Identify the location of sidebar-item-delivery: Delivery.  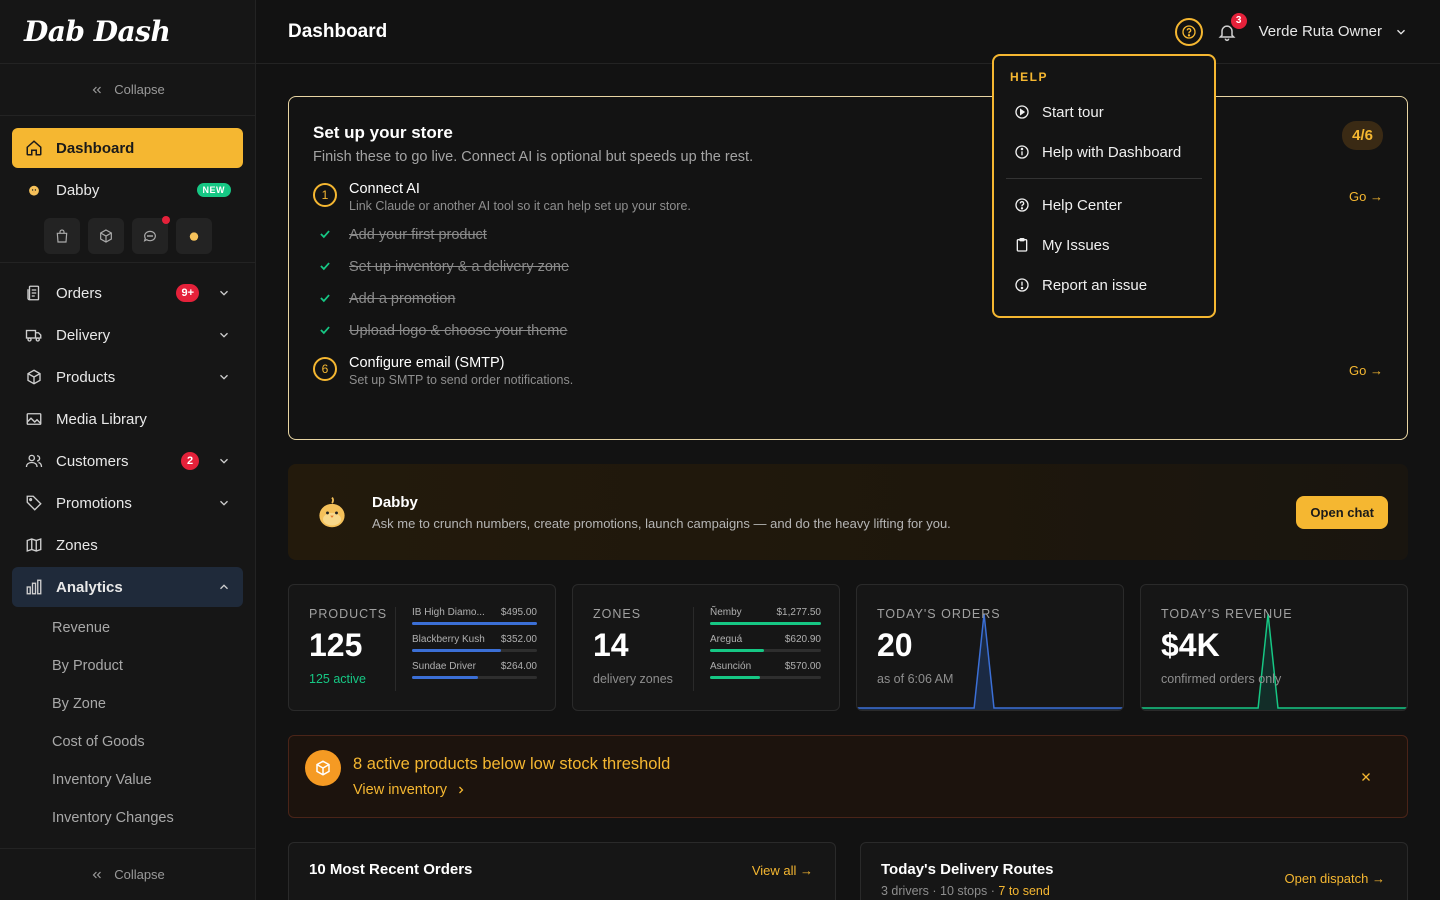
(127, 335).